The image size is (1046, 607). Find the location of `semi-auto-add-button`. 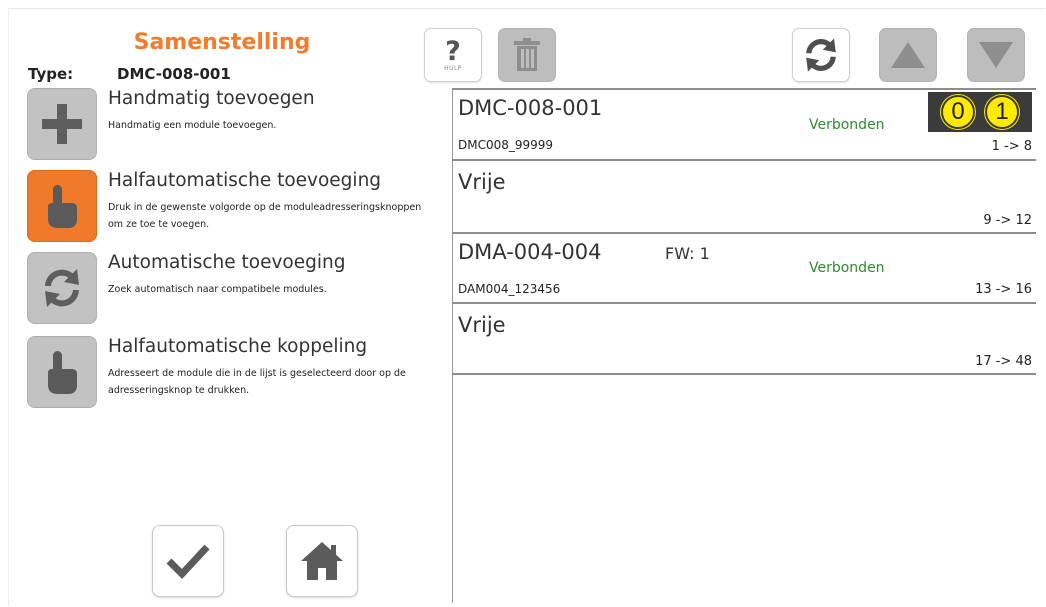

semi-auto-add-button is located at coordinates (62, 206).